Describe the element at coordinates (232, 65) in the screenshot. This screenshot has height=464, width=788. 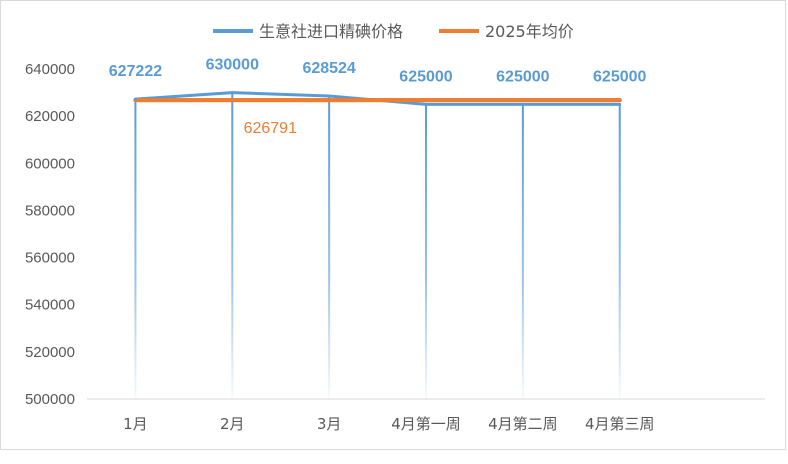
I see `data-label-import-price: 630000` at that location.